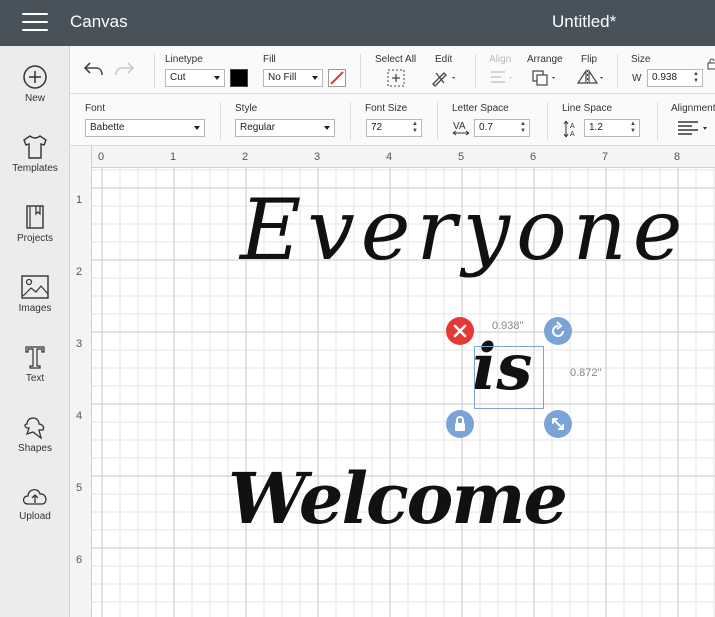 The height and width of the screenshot is (617, 715). I want to click on resize-icon, so click(558, 424).